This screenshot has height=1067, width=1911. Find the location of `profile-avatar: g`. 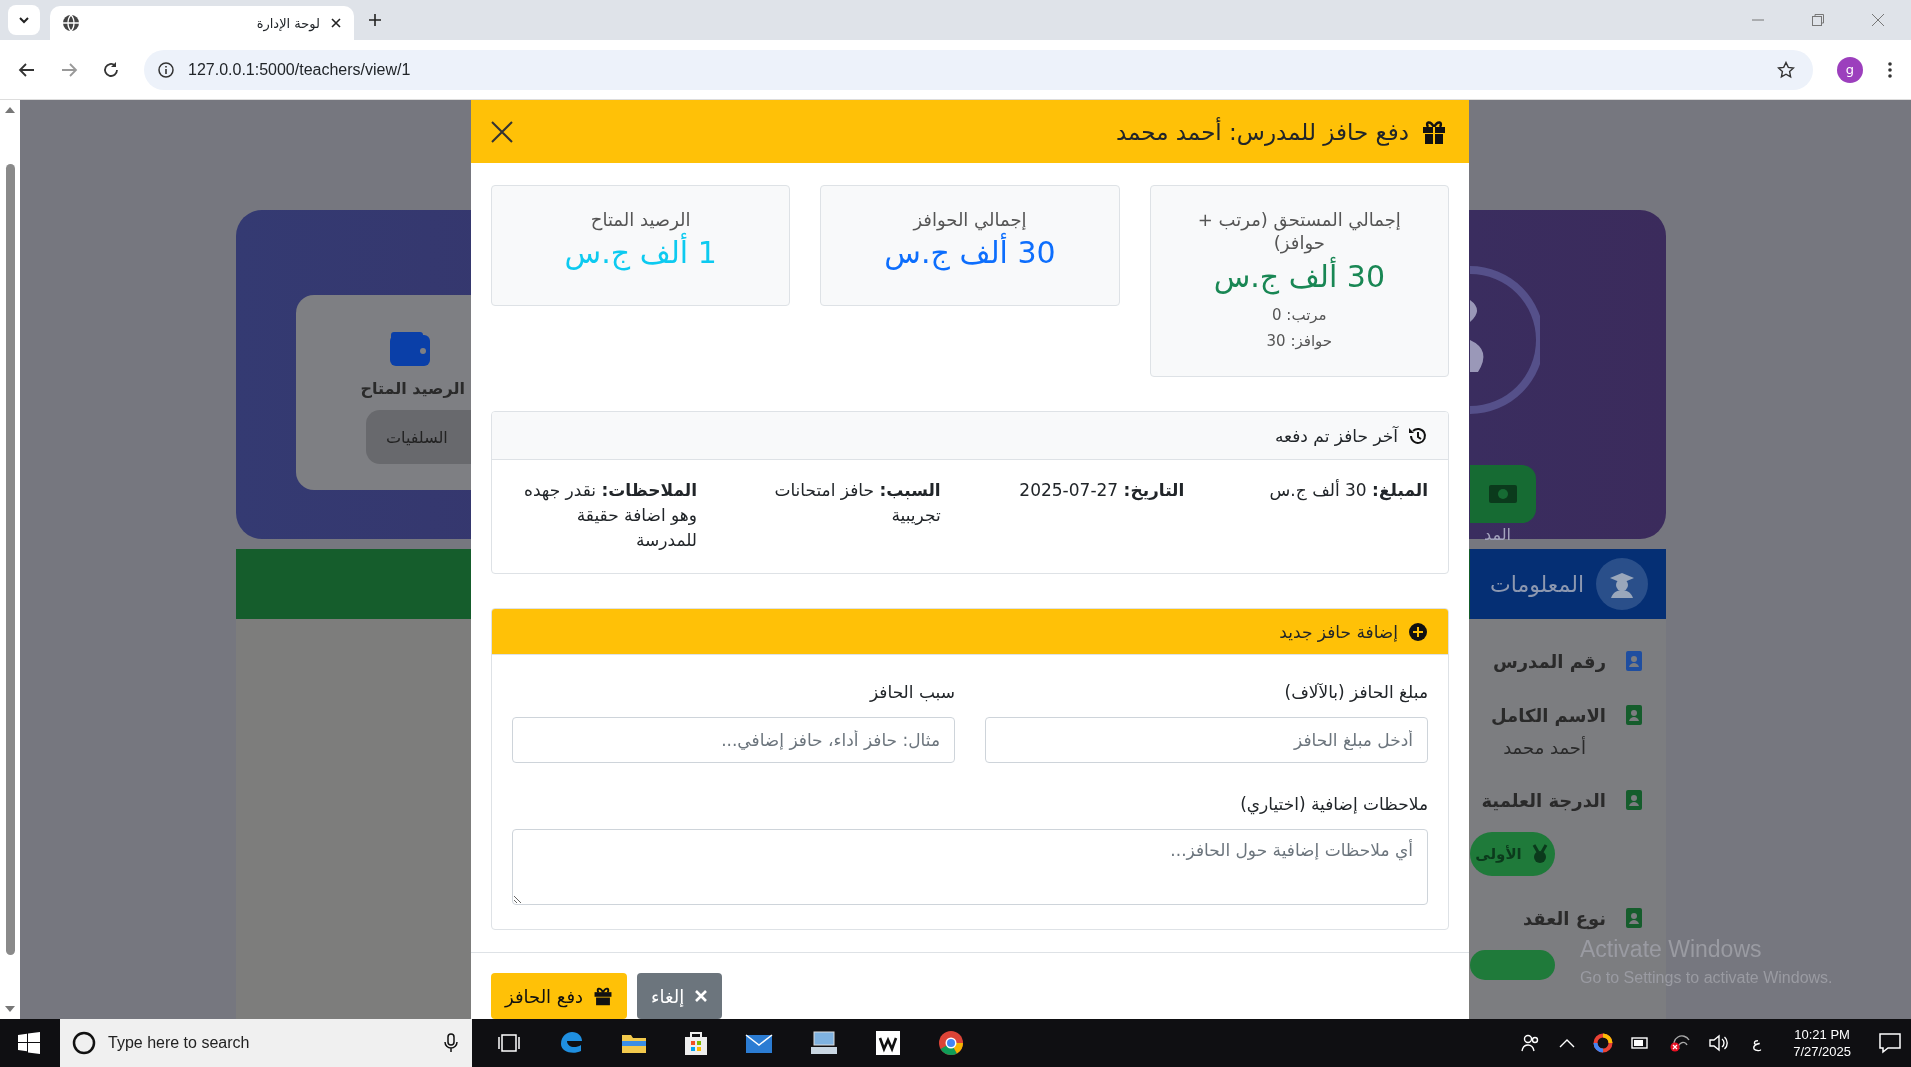

profile-avatar: g is located at coordinates (1850, 69).